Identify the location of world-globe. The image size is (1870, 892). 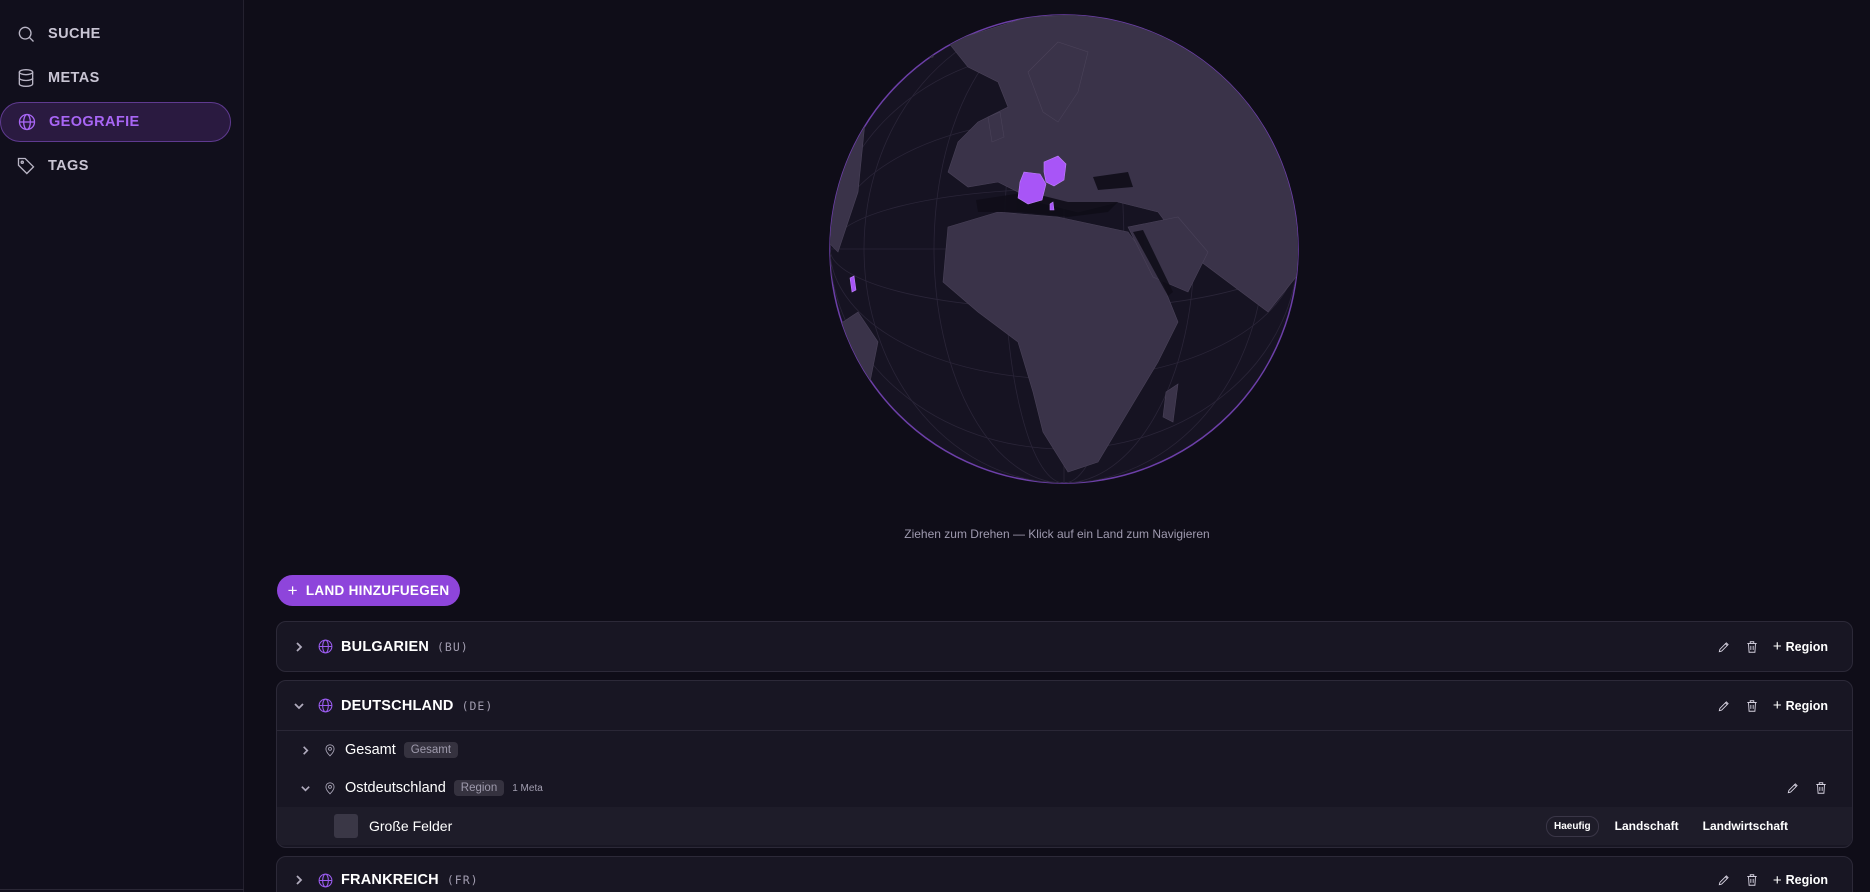
(1064, 249).